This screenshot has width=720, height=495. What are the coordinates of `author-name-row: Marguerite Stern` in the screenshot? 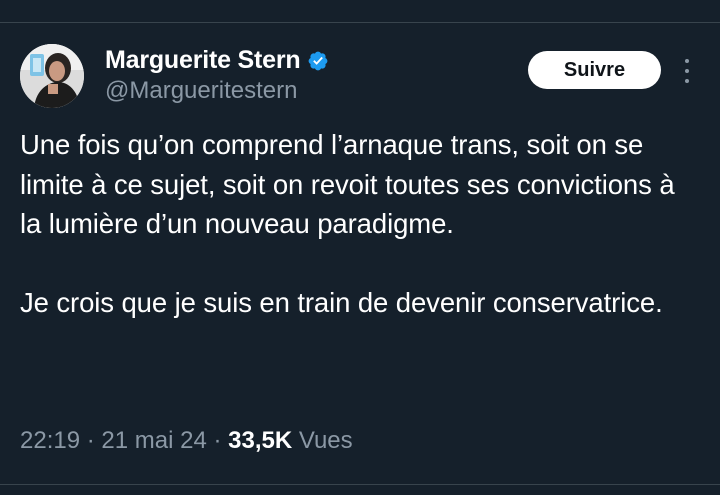 It's located at (217, 60).